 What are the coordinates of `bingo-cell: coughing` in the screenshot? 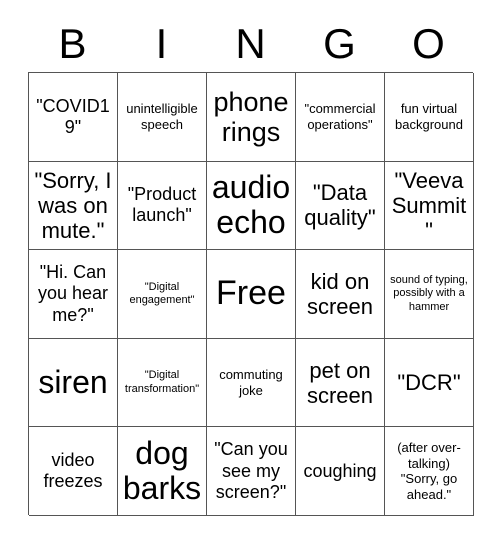 It's located at (340, 471).